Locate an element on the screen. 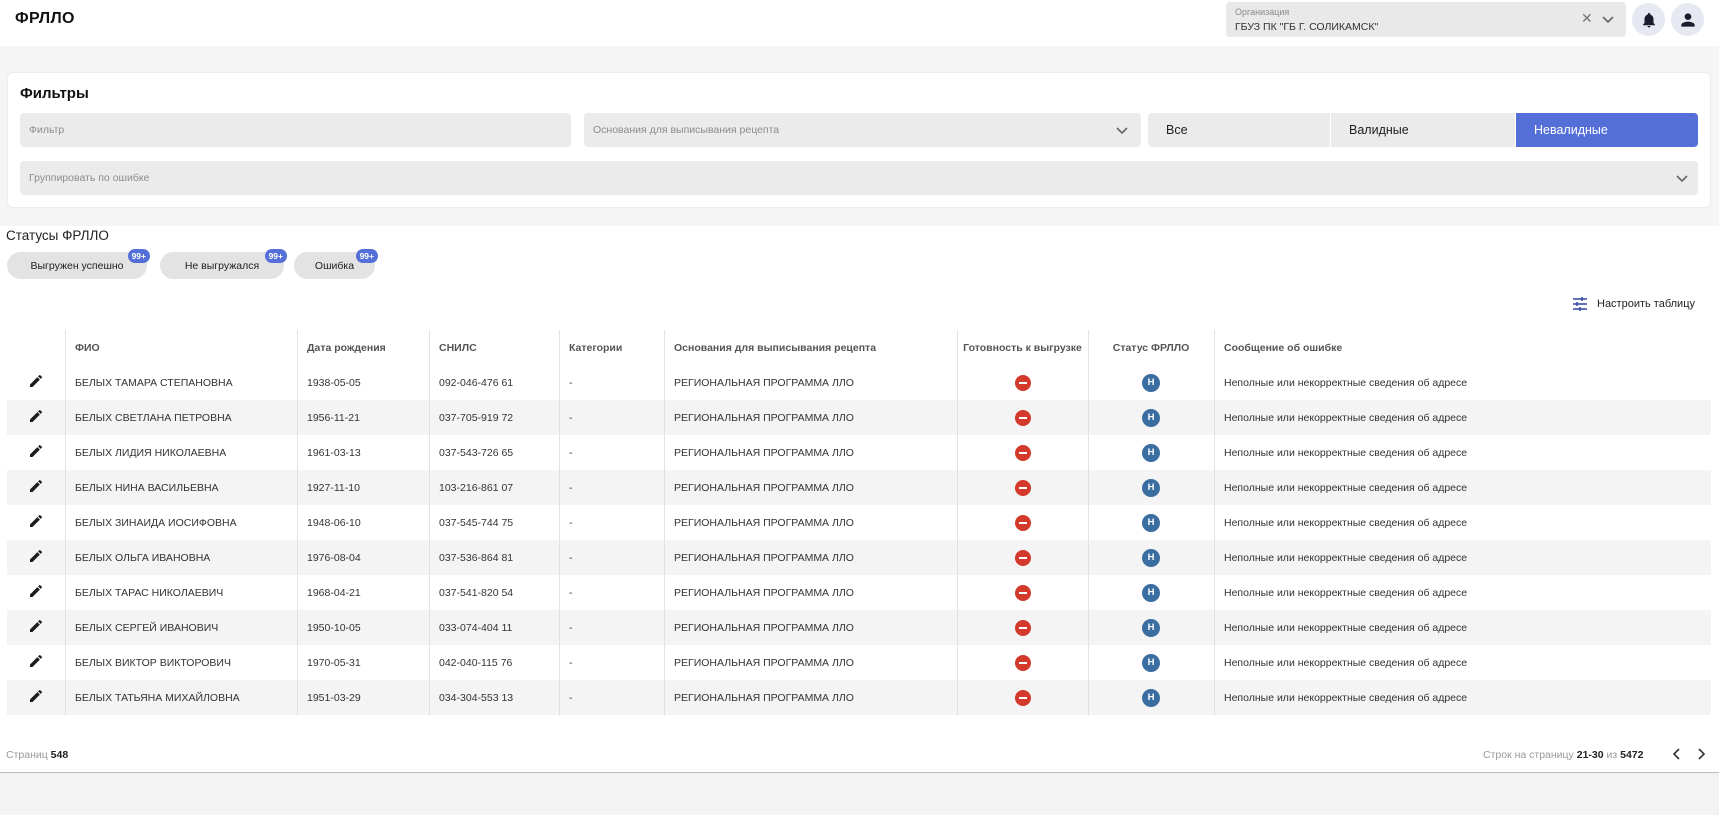 The height and width of the screenshot is (815, 1719). filter-input is located at coordinates (295, 130).